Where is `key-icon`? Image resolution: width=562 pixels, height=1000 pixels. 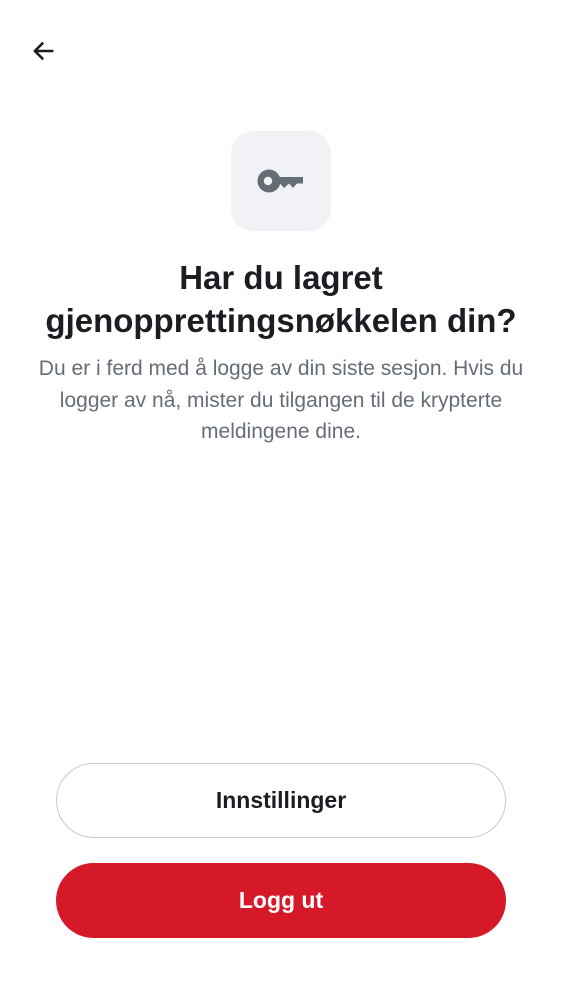
key-icon is located at coordinates (280, 181).